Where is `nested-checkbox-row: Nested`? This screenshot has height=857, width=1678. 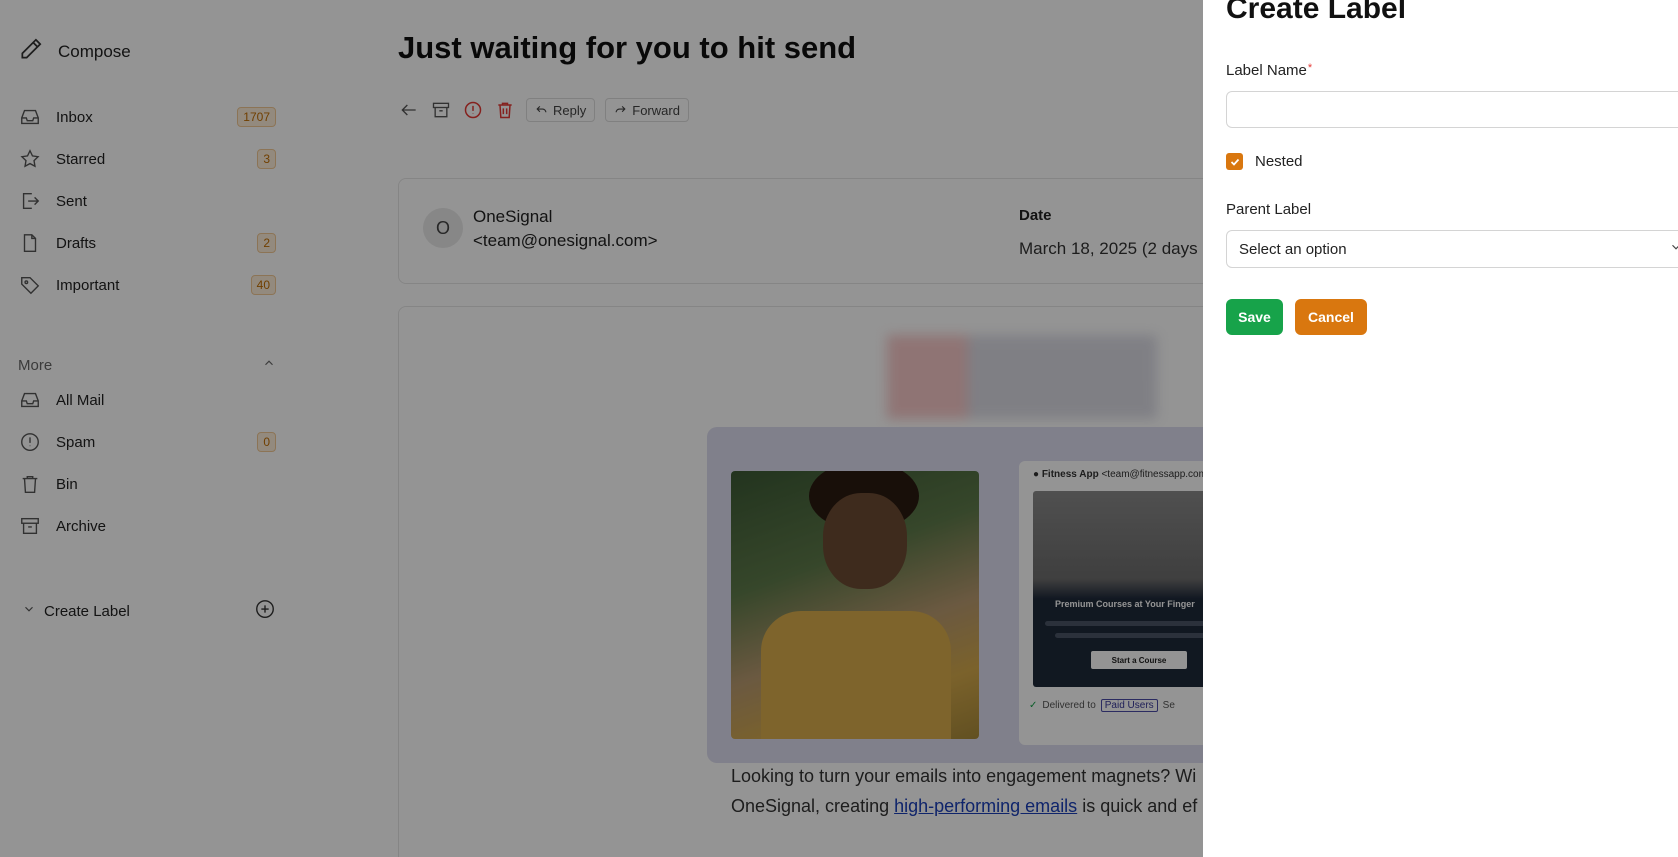
nested-checkbox-row: Nested is located at coordinates (1264, 161).